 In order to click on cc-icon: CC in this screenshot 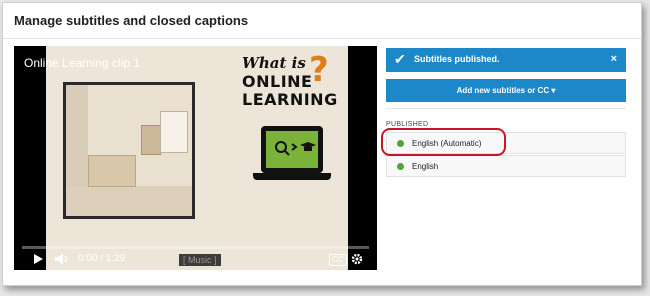, I will do `click(338, 260)`.